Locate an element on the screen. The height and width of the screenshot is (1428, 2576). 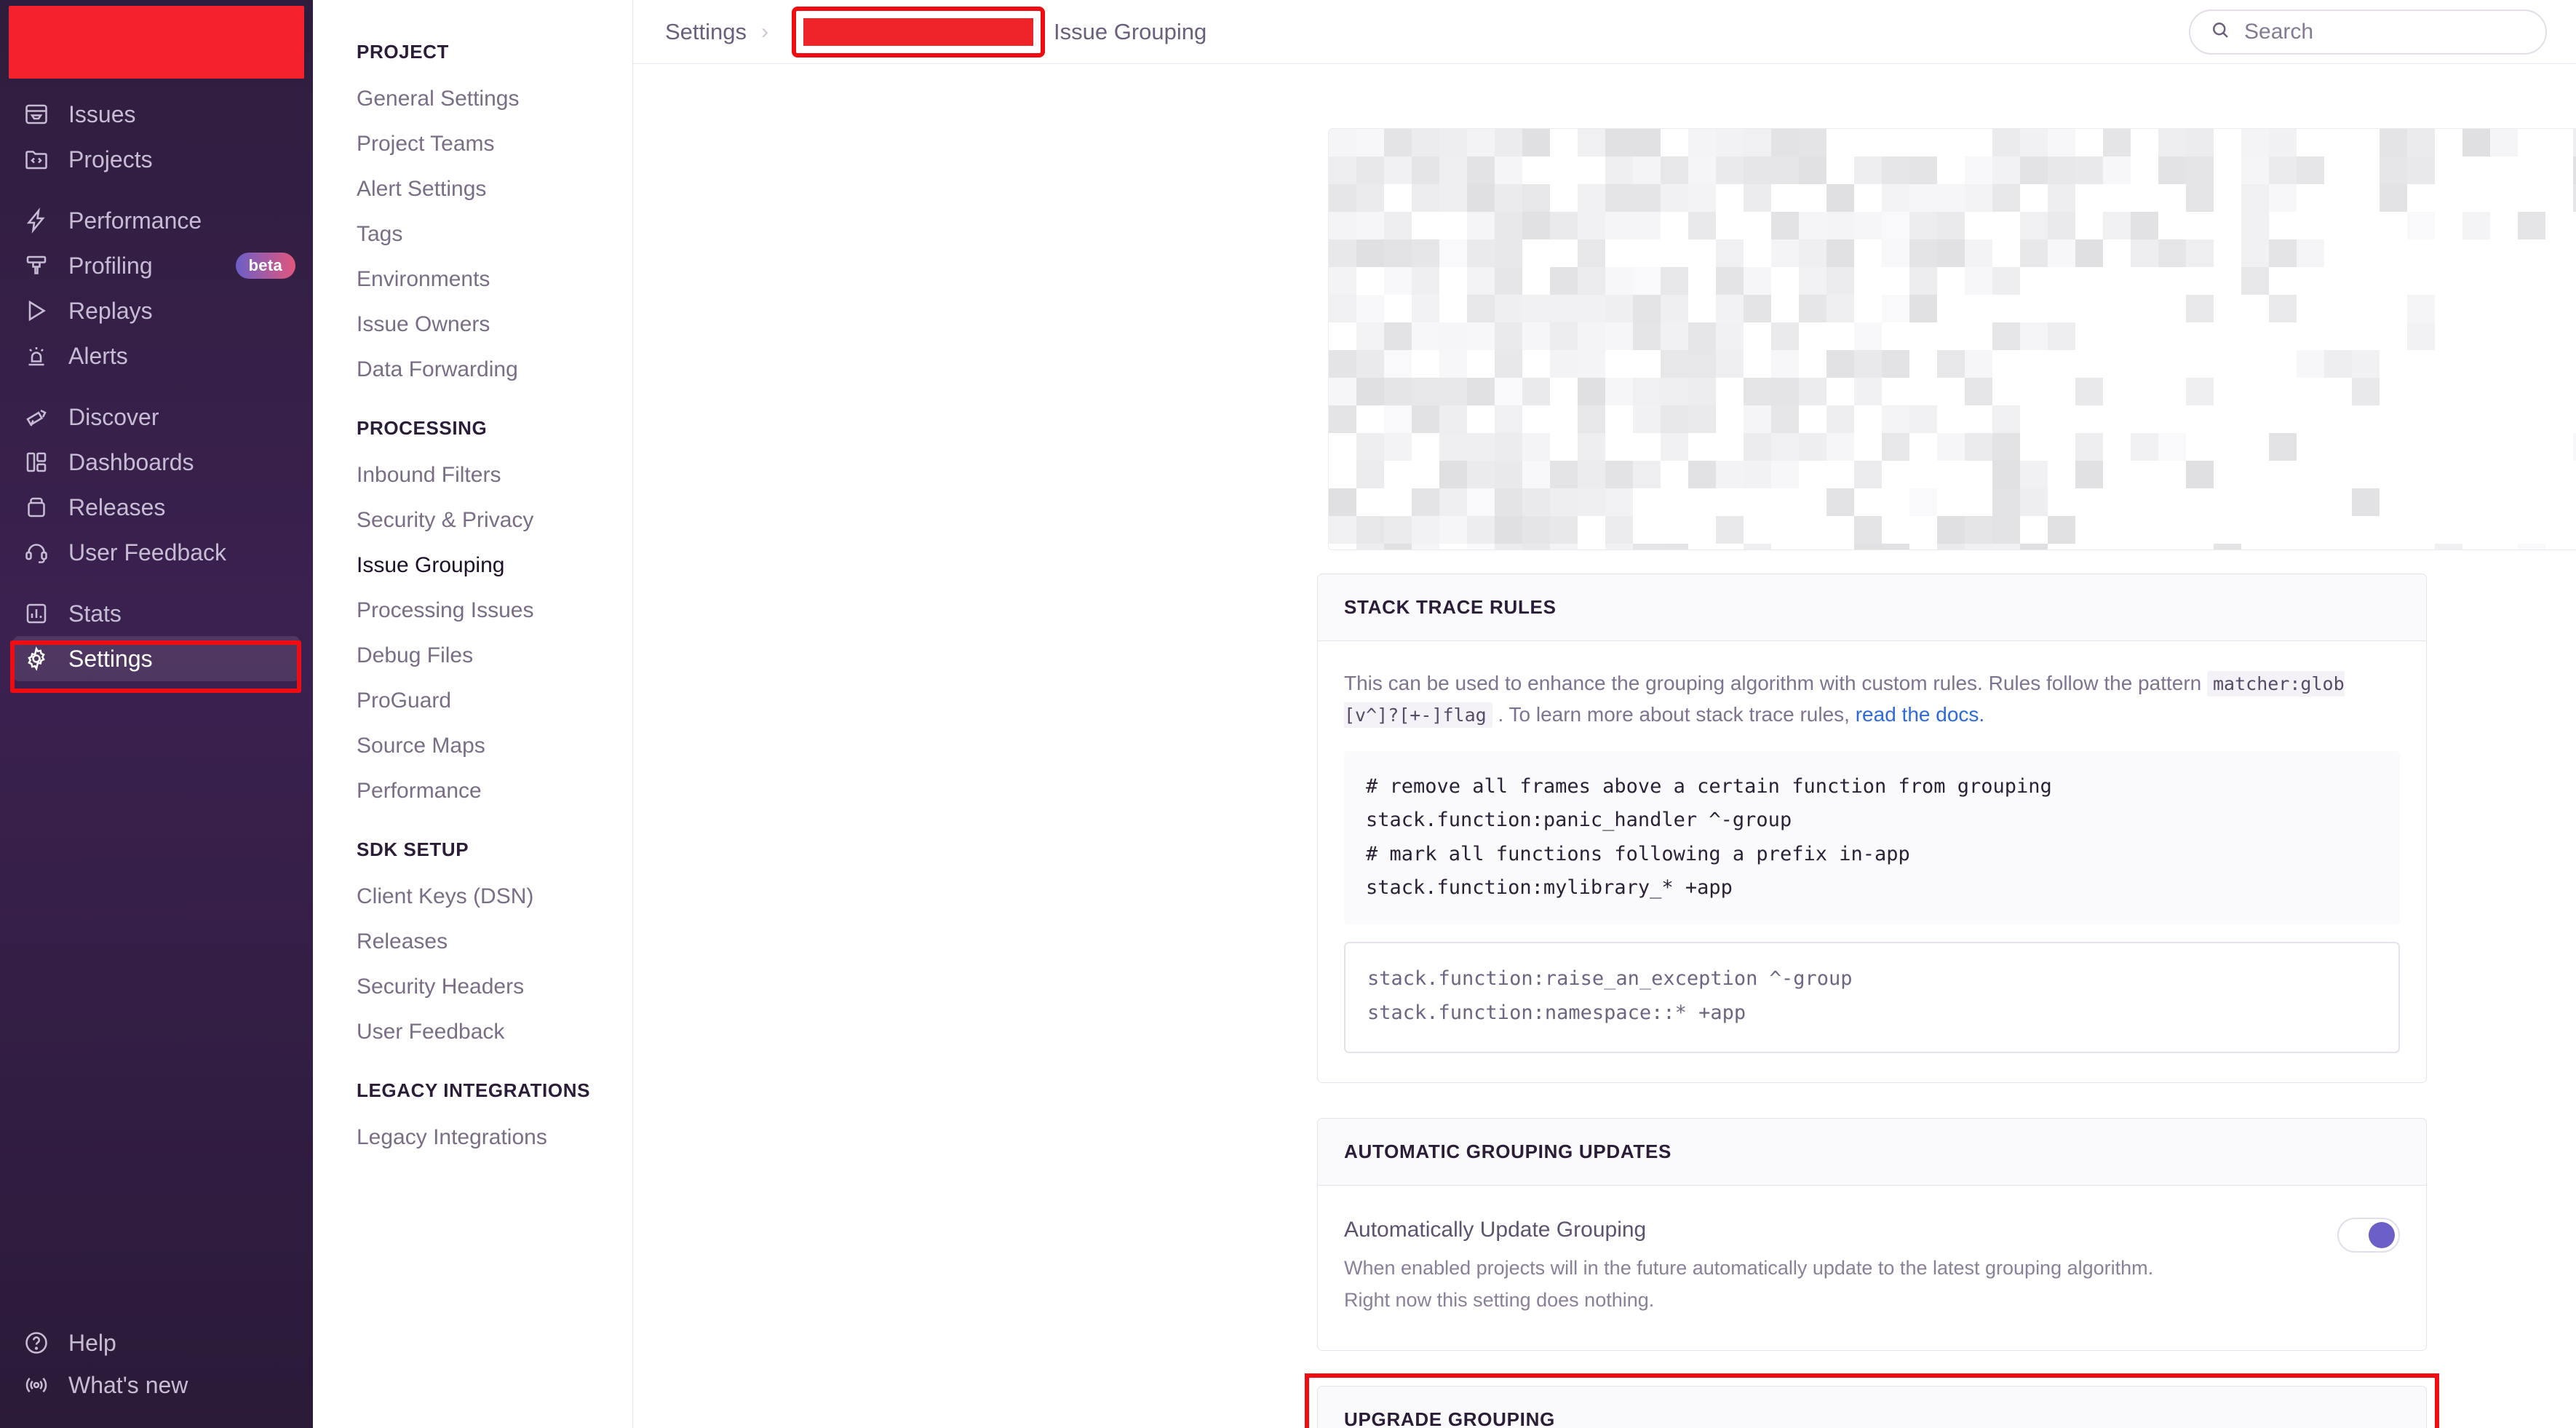
subnav-item-alert-settings: Alert Settings is located at coordinates (472, 189).